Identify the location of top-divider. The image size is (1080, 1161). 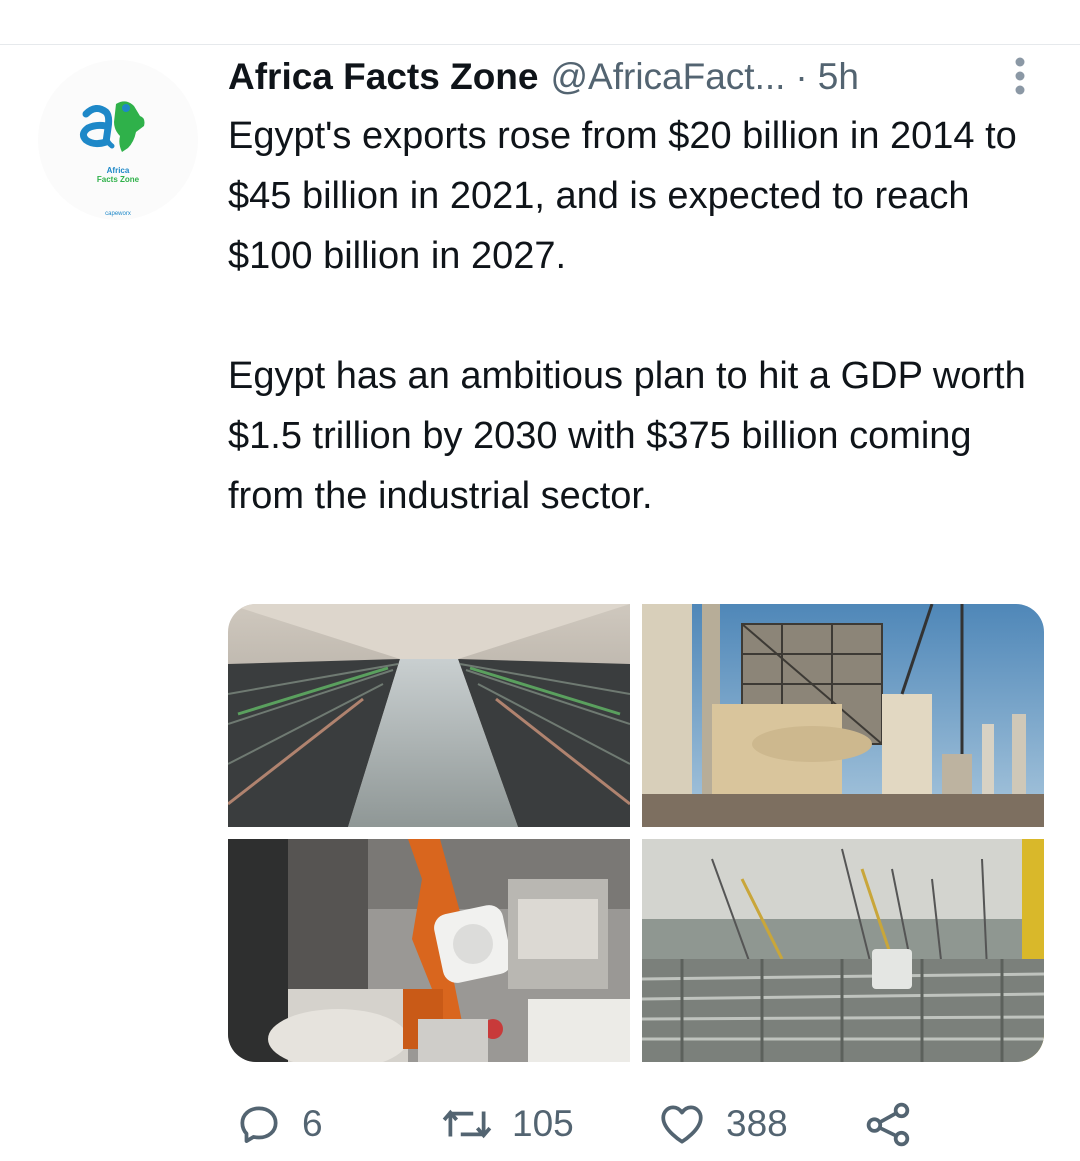
(540, 44).